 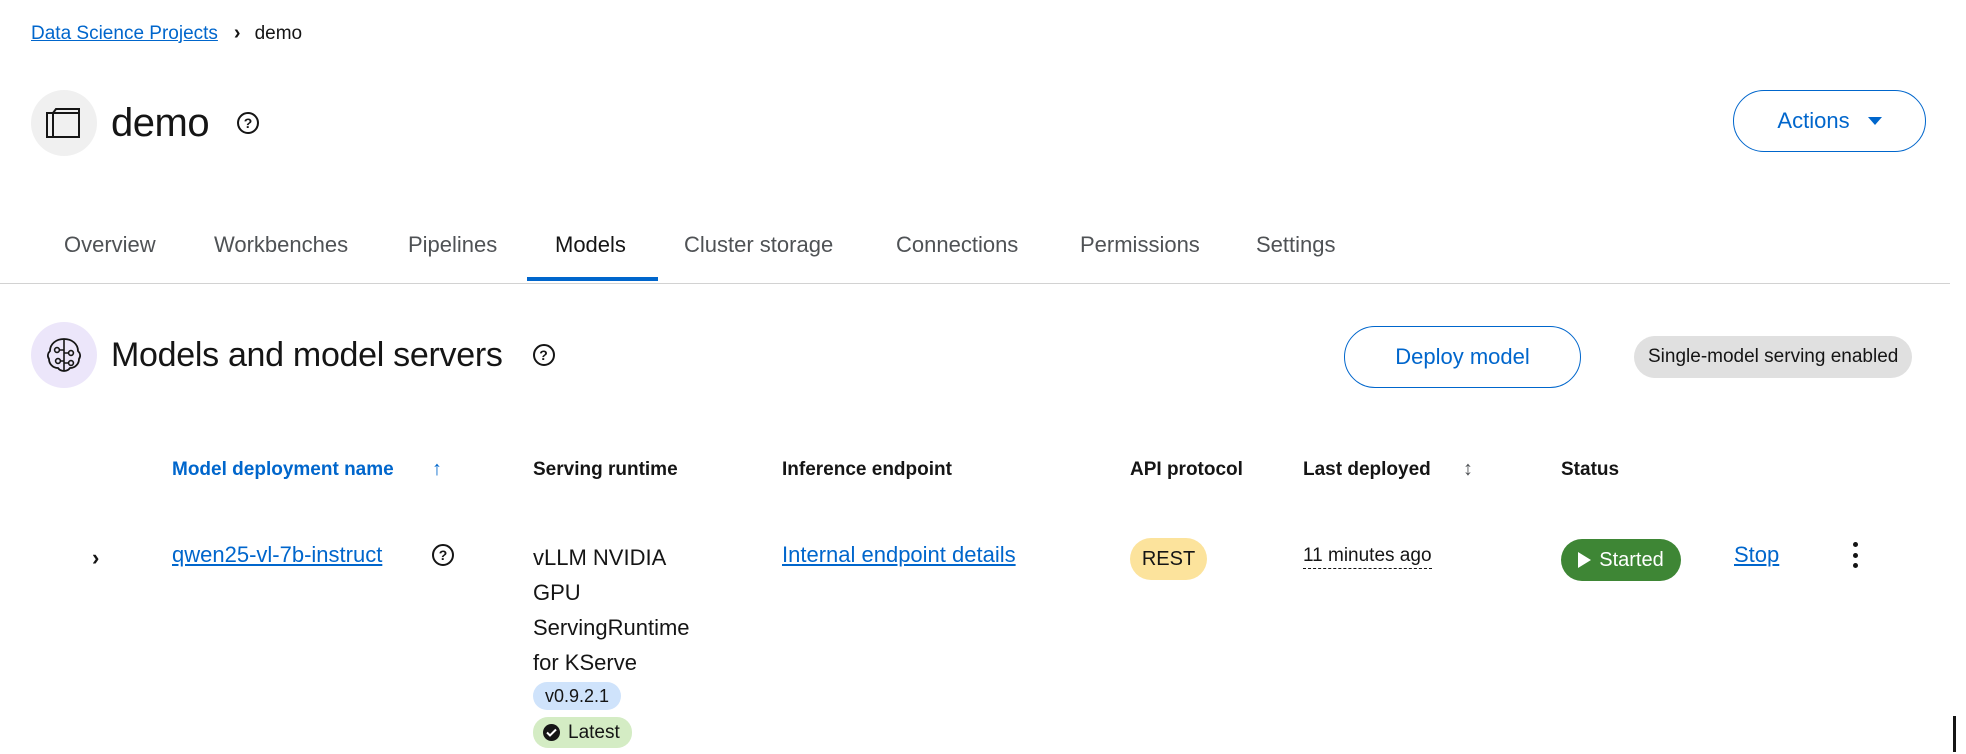 I want to click on deploy-model-button: Deploy model, so click(x=1462, y=357).